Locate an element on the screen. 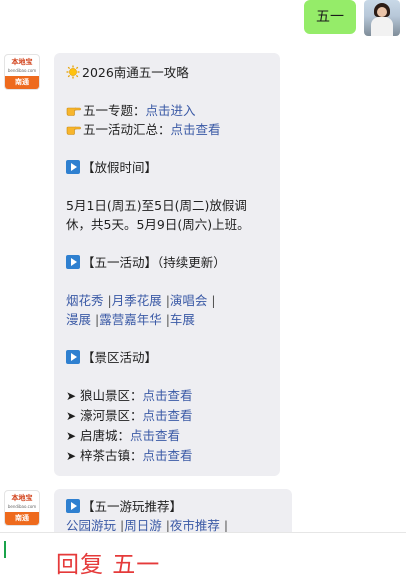  scenic-item: ➤ 狼山景区：点击查看 is located at coordinates (167, 396).